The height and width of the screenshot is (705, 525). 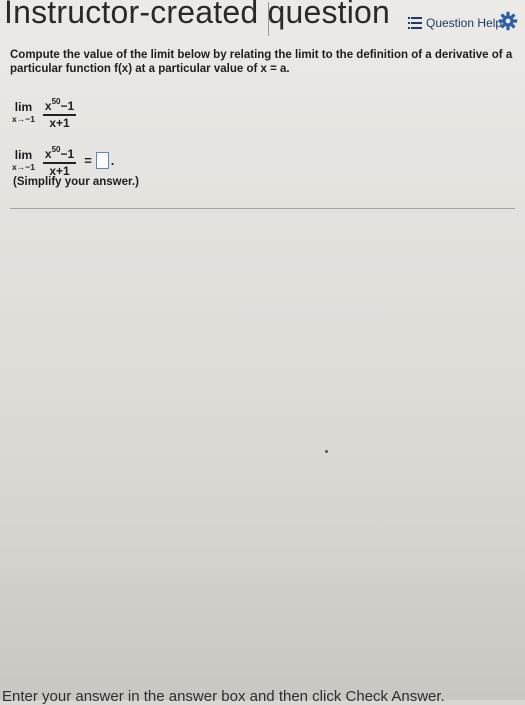 What do you see at coordinates (415, 23) in the screenshot?
I see `list-icon` at bounding box center [415, 23].